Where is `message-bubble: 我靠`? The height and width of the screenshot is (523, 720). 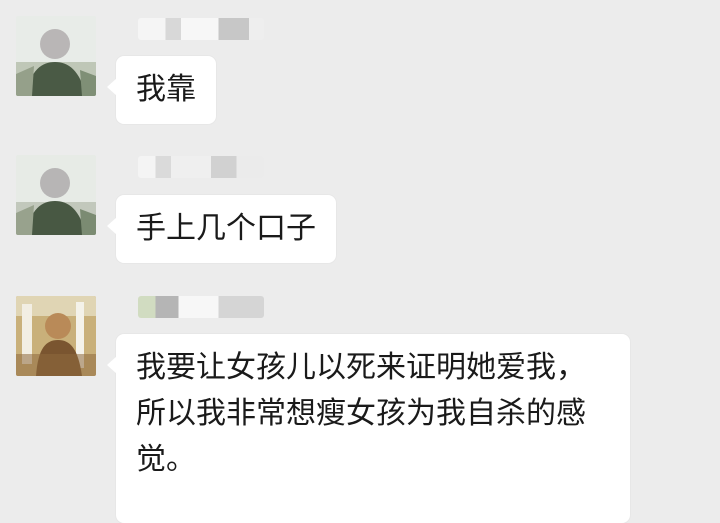 message-bubble: 我靠 is located at coordinates (161, 90).